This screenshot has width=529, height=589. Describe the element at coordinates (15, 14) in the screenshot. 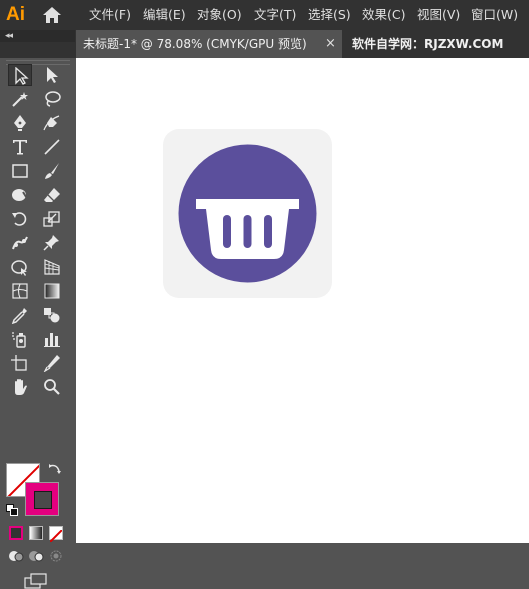

I see `app-logo: Ai` at that location.